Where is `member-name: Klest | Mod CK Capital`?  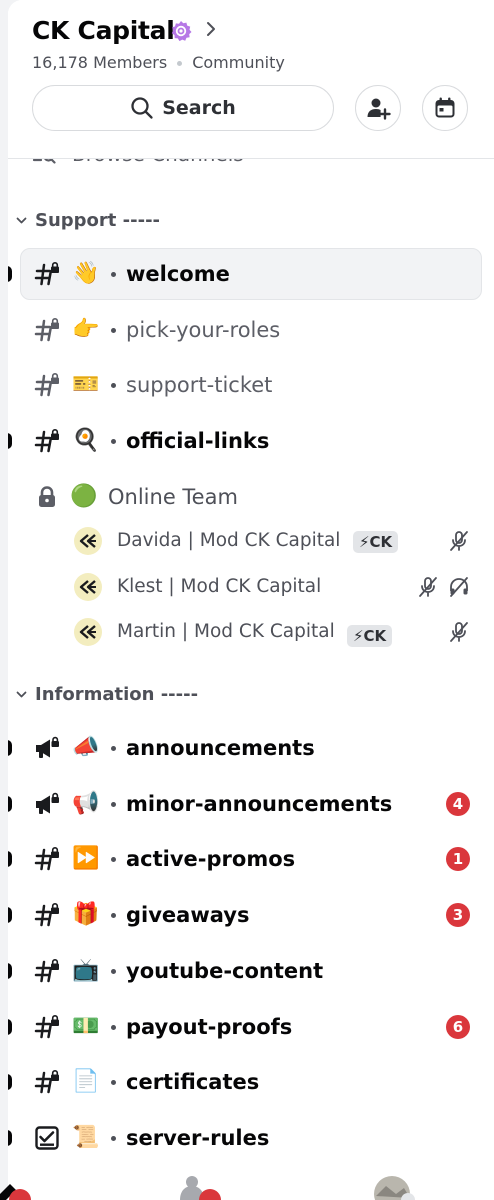 member-name: Klest | Mod CK Capital is located at coordinates (219, 586).